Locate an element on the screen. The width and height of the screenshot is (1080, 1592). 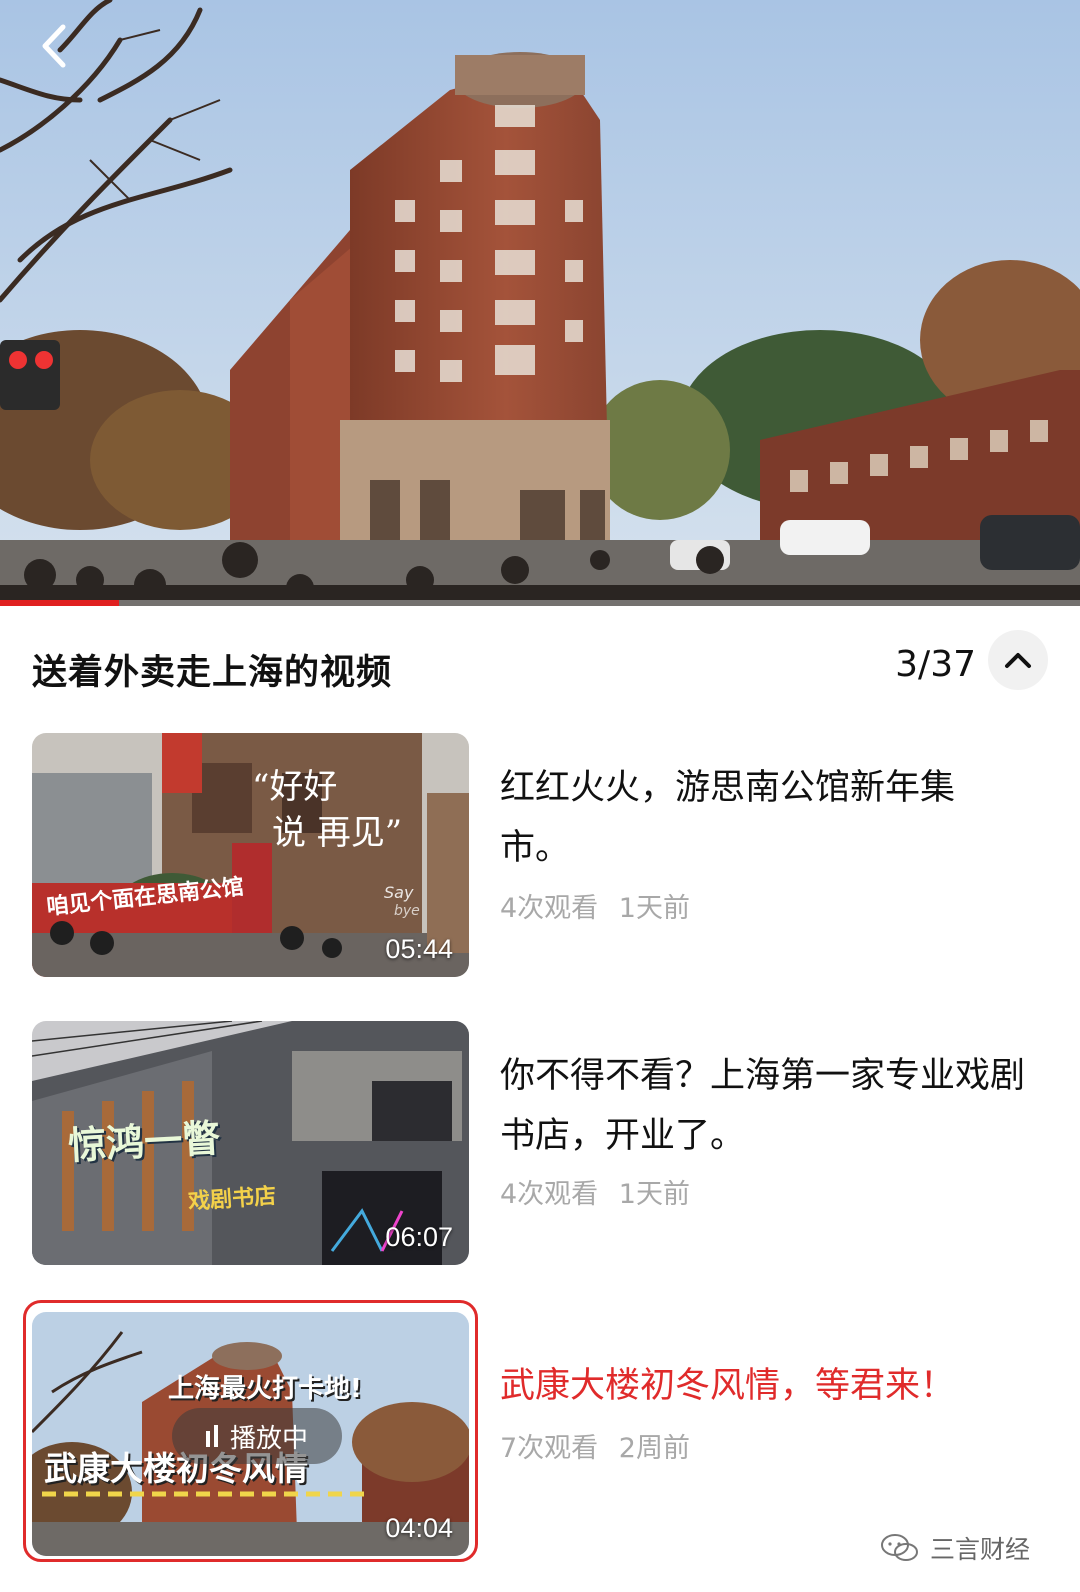
video-title: 你不得不看？上海第一家专业戏剧书店，开业了。 is located at coordinates (770, 1106).